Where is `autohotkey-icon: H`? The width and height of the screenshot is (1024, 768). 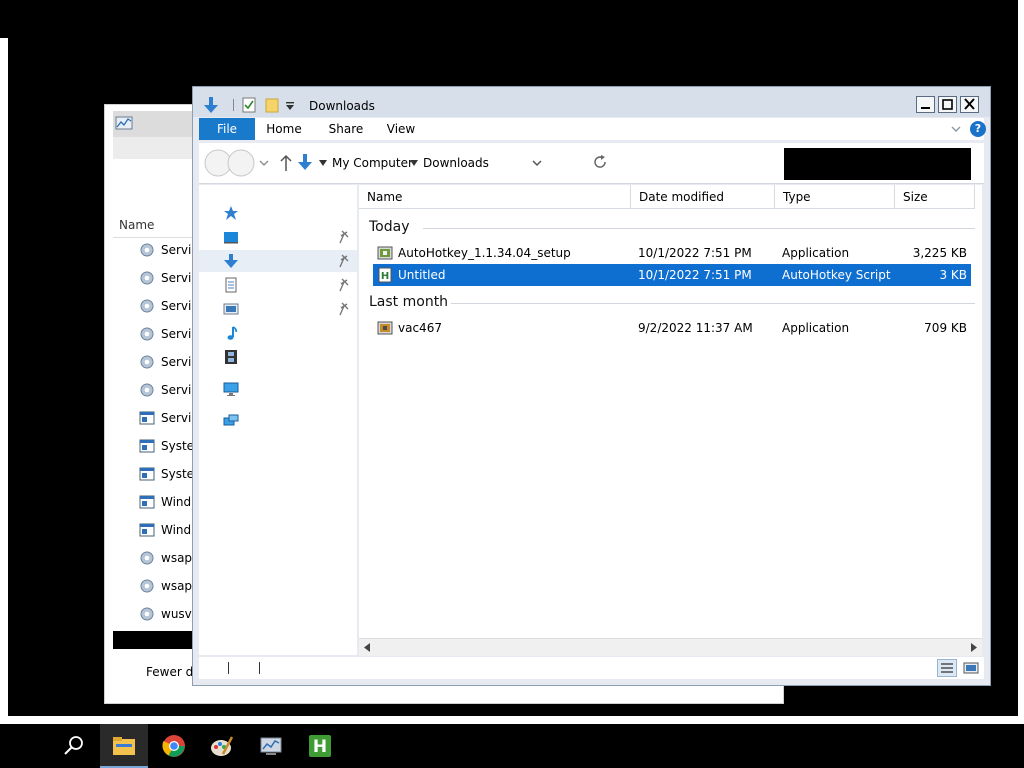
autohotkey-icon: H is located at coordinates (320, 746).